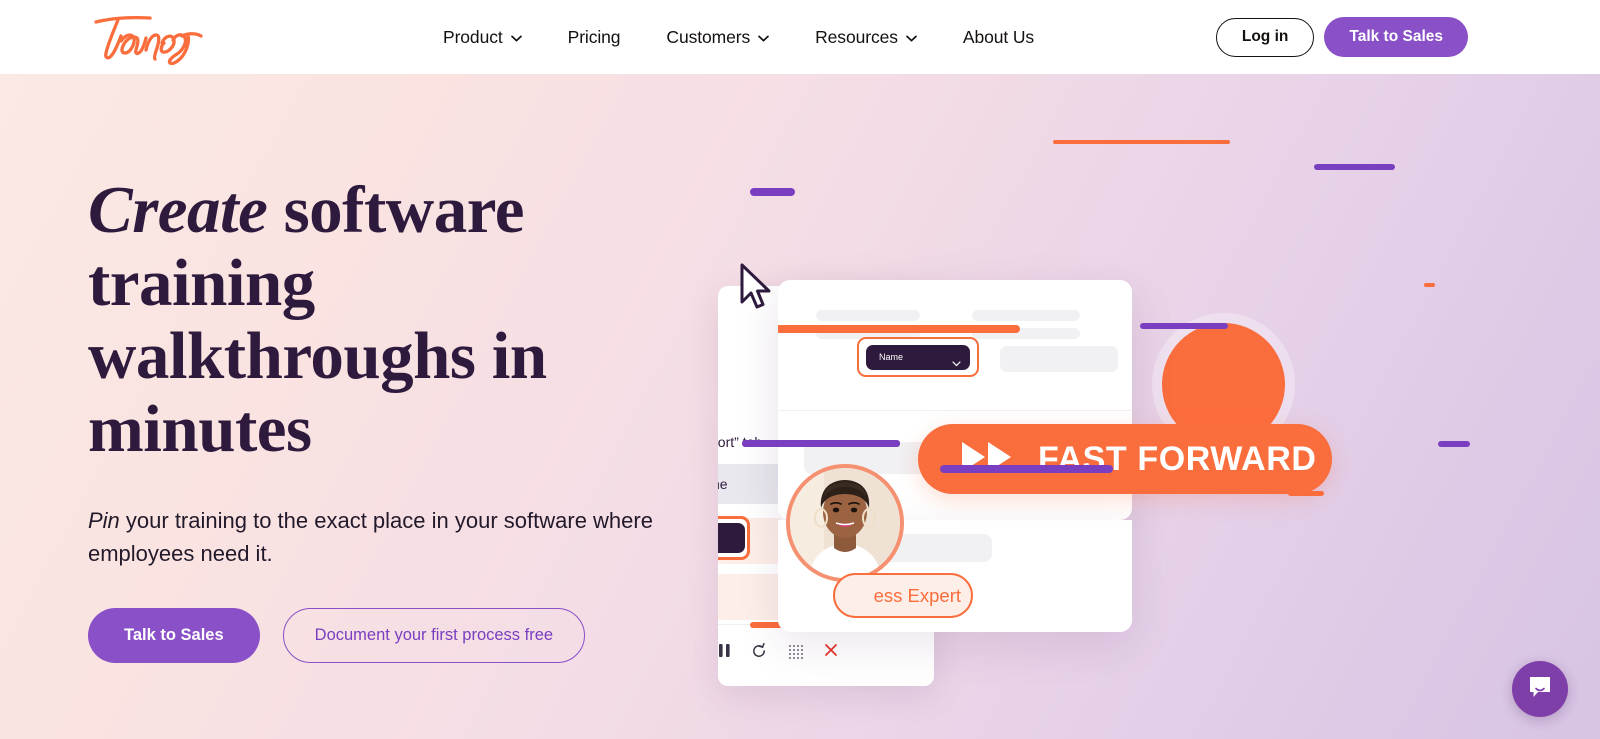  I want to click on nav-item-pricing: Pricing, so click(594, 37).